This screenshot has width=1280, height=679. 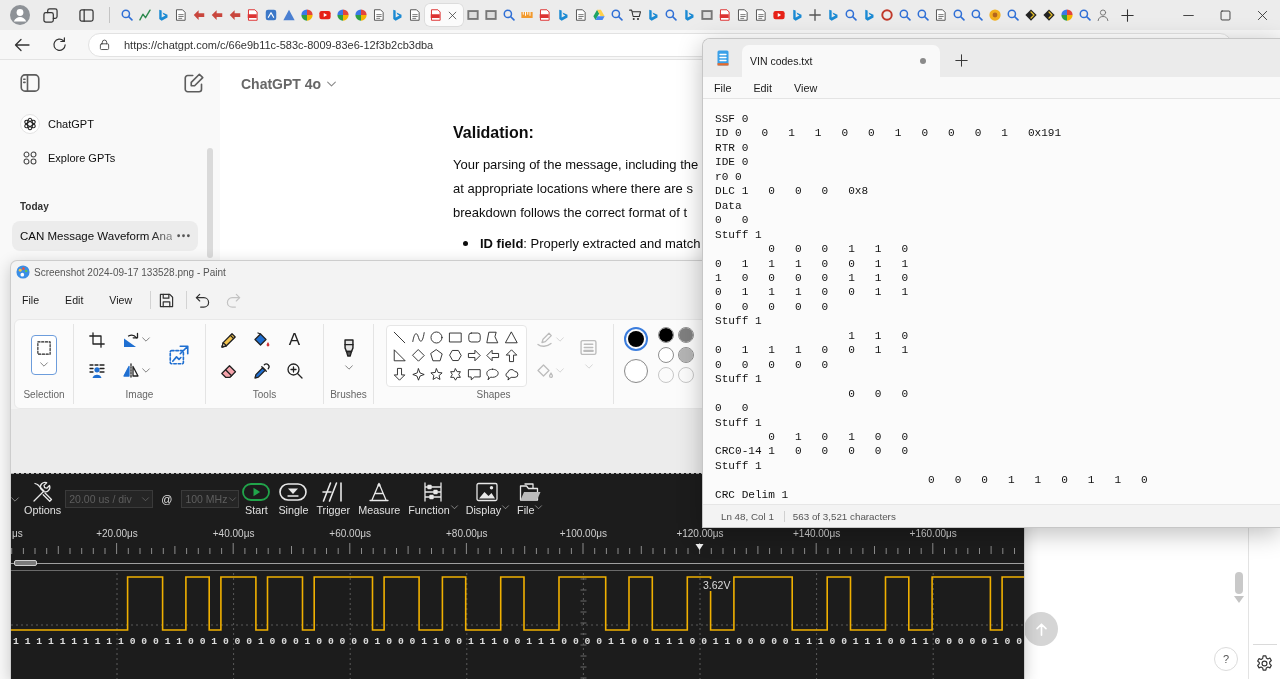 I want to click on selection-tool, so click(x=44, y=355).